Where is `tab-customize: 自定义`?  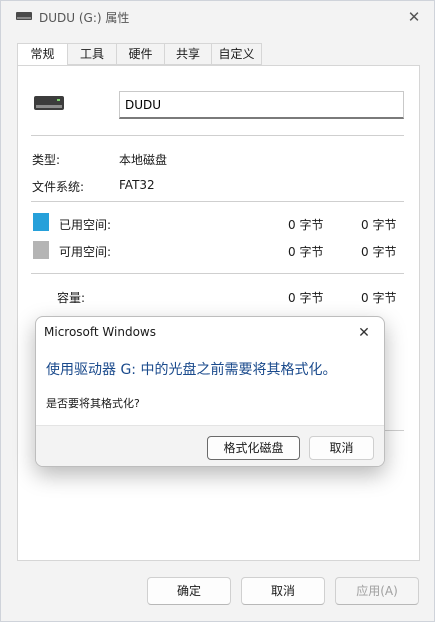 tab-customize: 自定义 is located at coordinates (236, 54).